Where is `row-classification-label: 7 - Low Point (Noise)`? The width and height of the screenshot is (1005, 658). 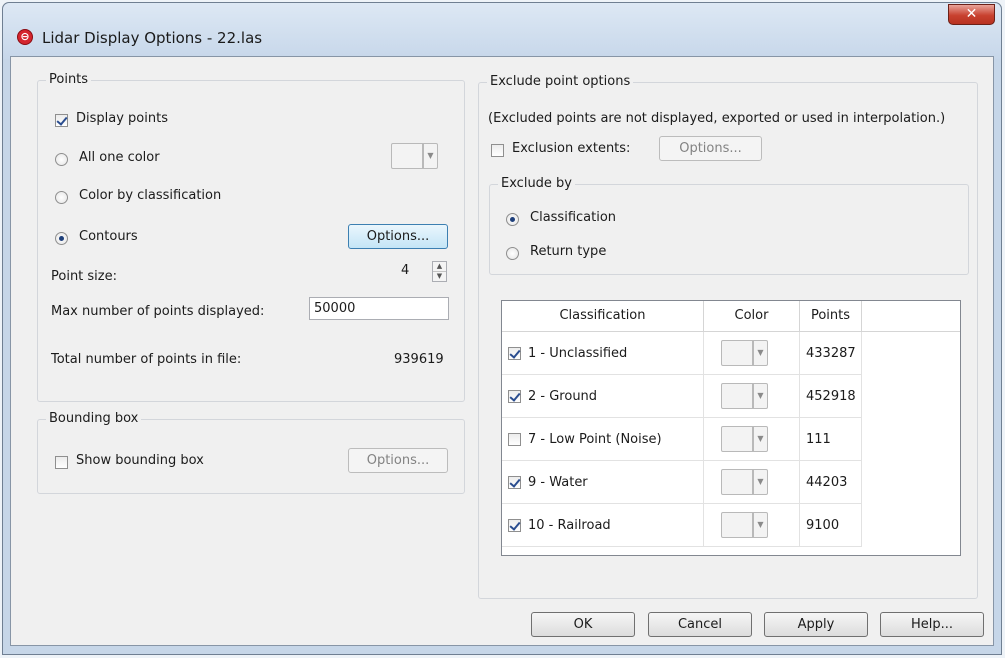
row-classification-label: 7 - Low Point (Noise) is located at coordinates (595, 439).